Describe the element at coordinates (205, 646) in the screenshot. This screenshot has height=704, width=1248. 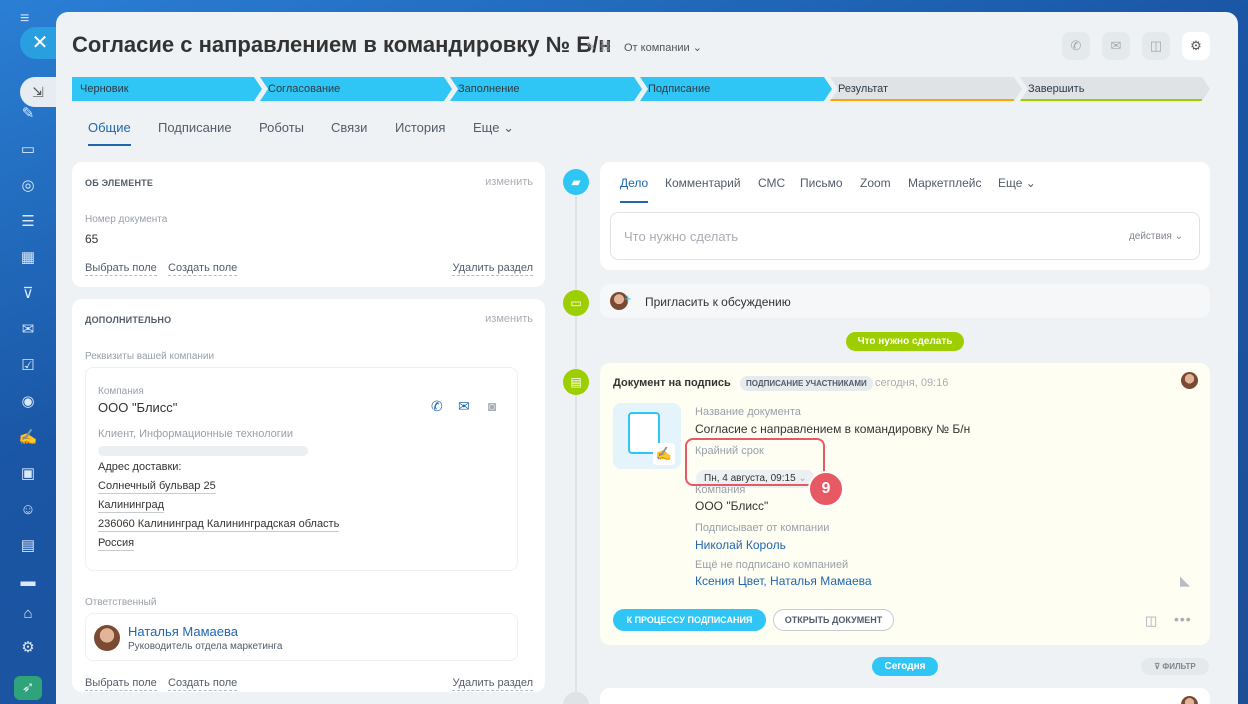
I see `responsible-role: Руководитель отдела маркетинга` at that location.